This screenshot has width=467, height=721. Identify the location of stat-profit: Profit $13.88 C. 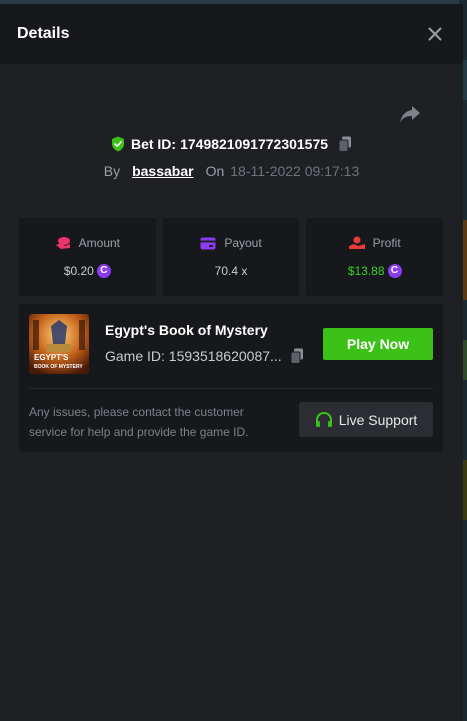
(375, 257).